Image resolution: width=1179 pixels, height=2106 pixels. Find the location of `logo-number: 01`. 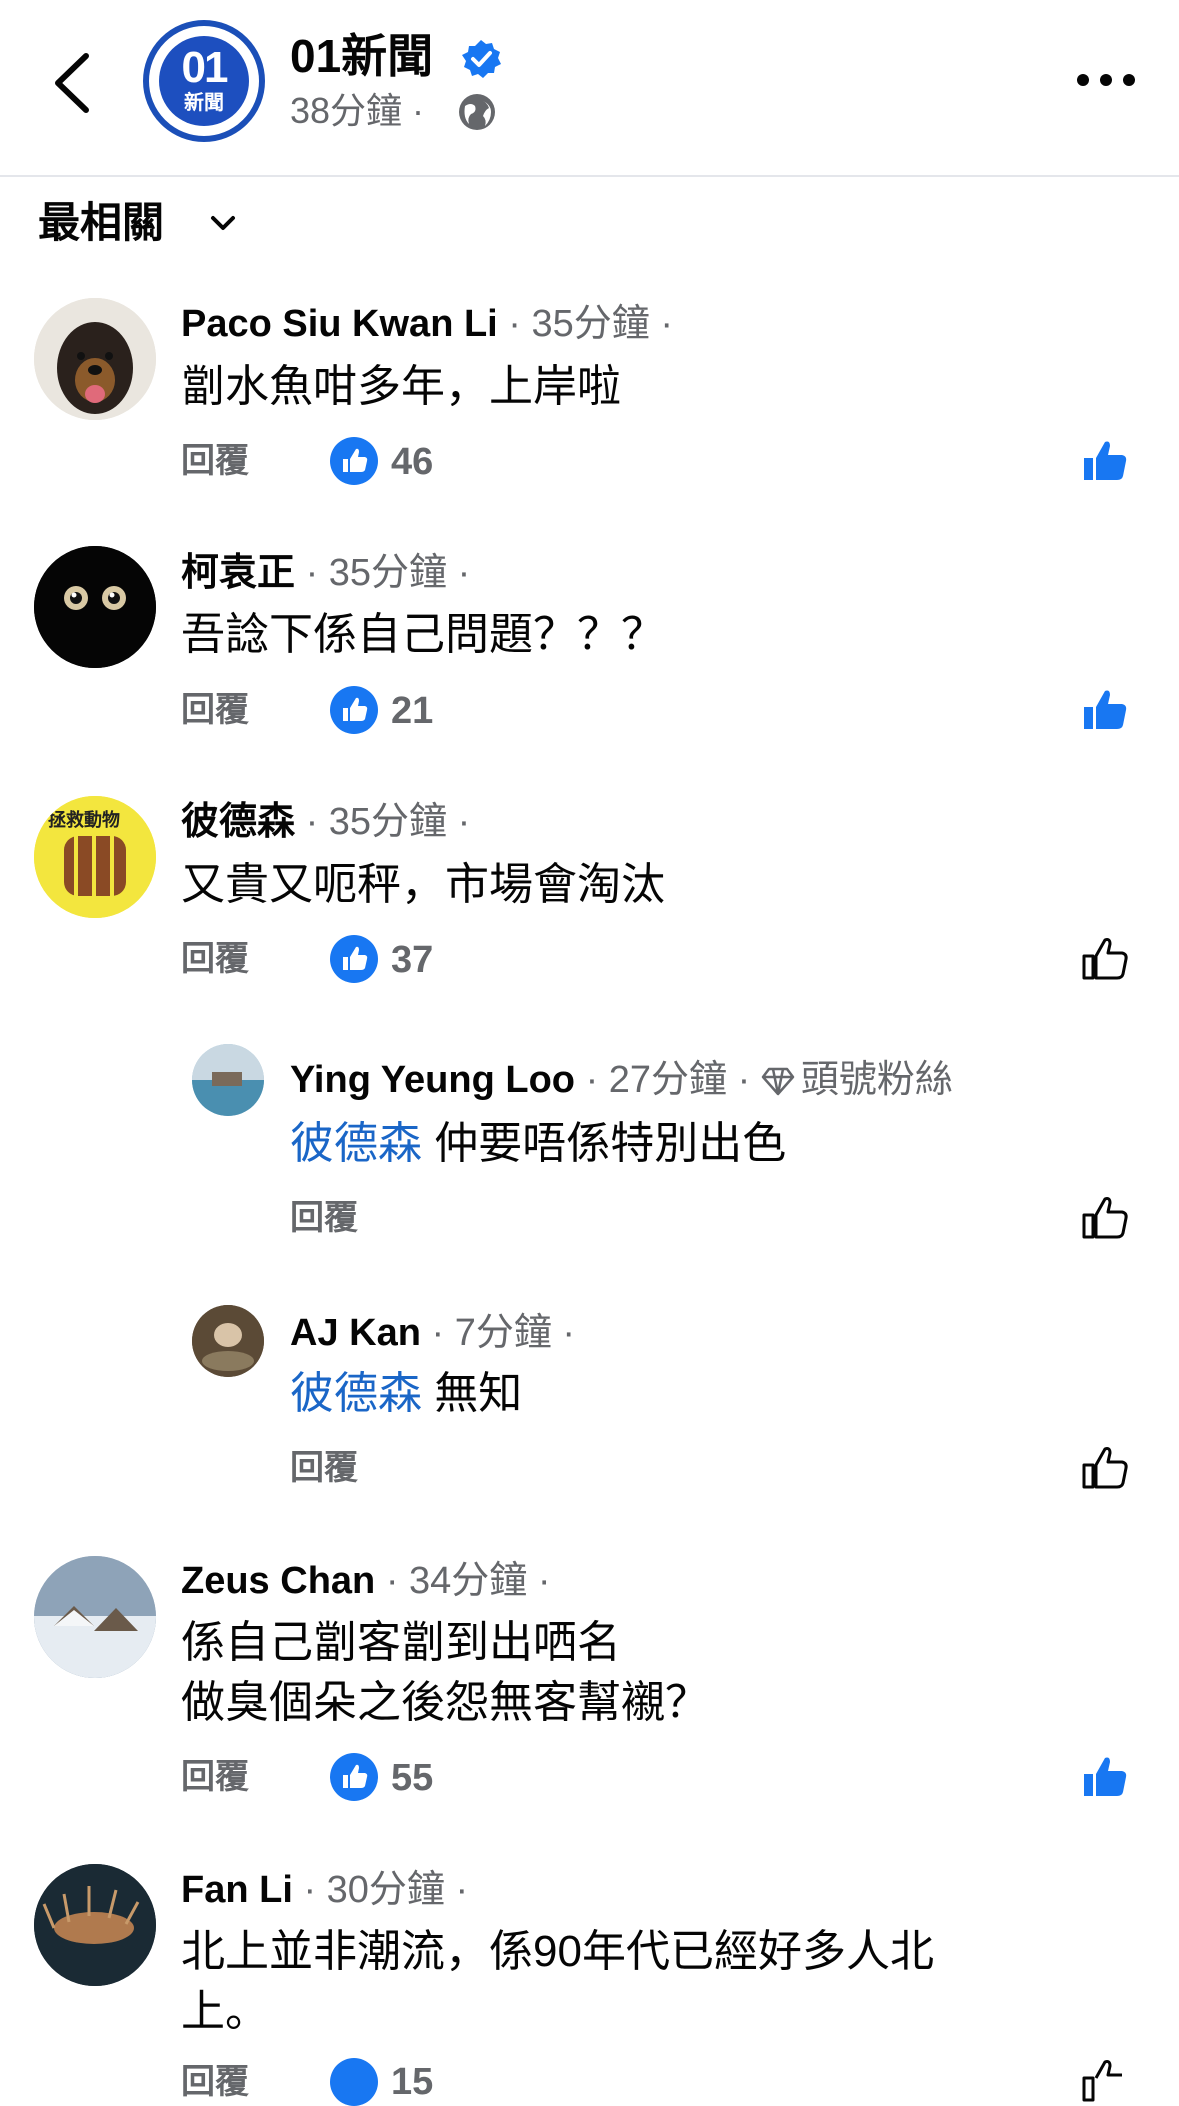

logo-number: 01 is located at coordinates (205, 67).